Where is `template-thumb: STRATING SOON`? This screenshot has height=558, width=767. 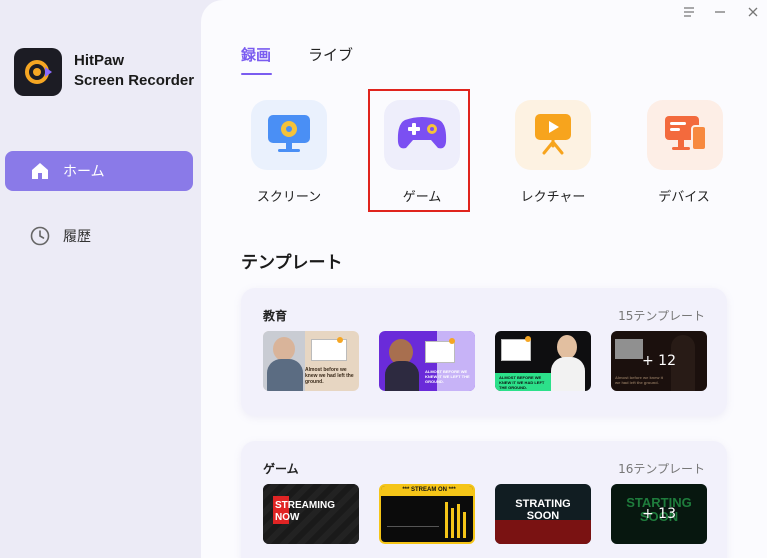
template-thumb: STRATING SOON is located at coordinates (543, 514).